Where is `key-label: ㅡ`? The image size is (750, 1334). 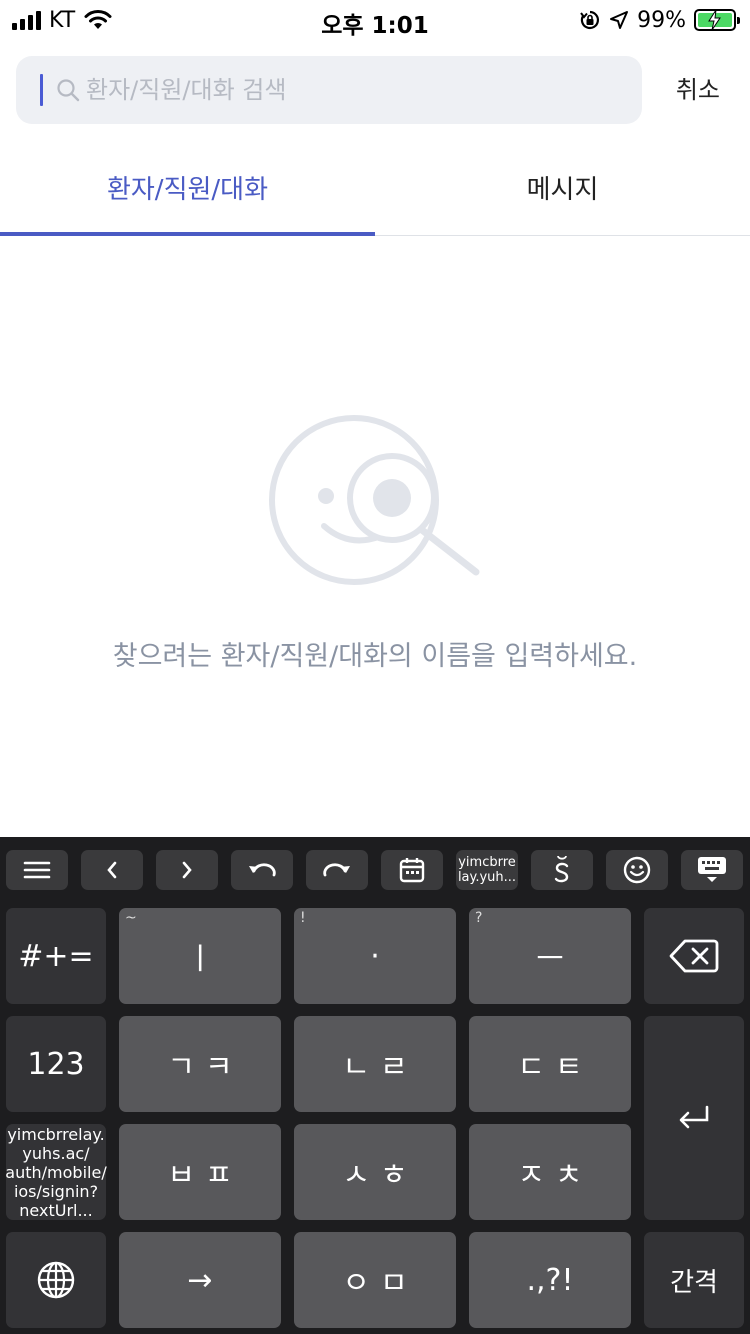 key-label: ㅡ is located at coordinates (550, 959).